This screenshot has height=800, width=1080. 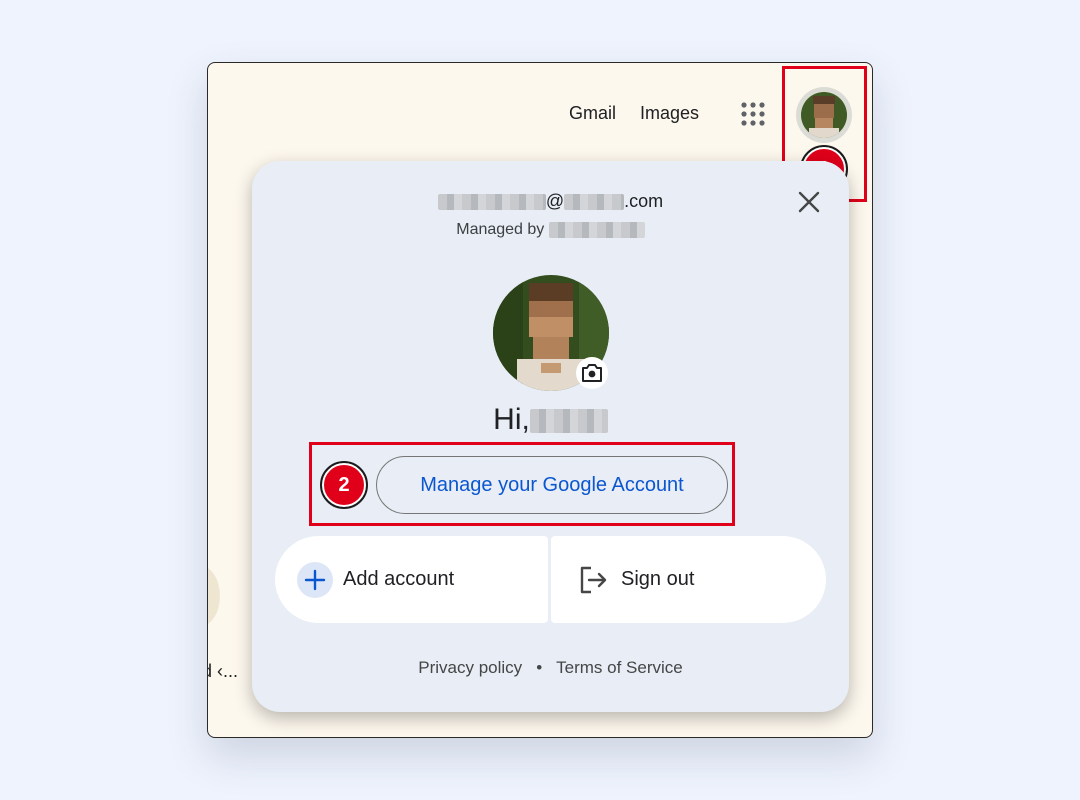 I want to click on account-email: @ .com, so click(x=550, y=201).